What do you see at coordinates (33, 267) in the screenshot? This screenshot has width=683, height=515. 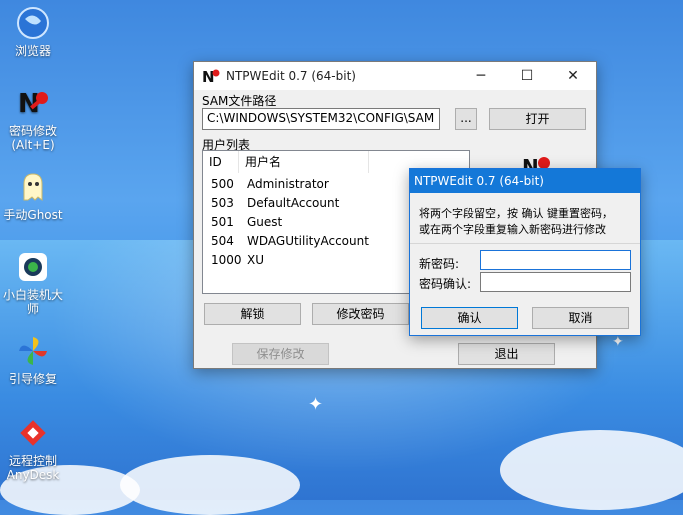 I see `installer-icon` at bounding box center [33, 267].